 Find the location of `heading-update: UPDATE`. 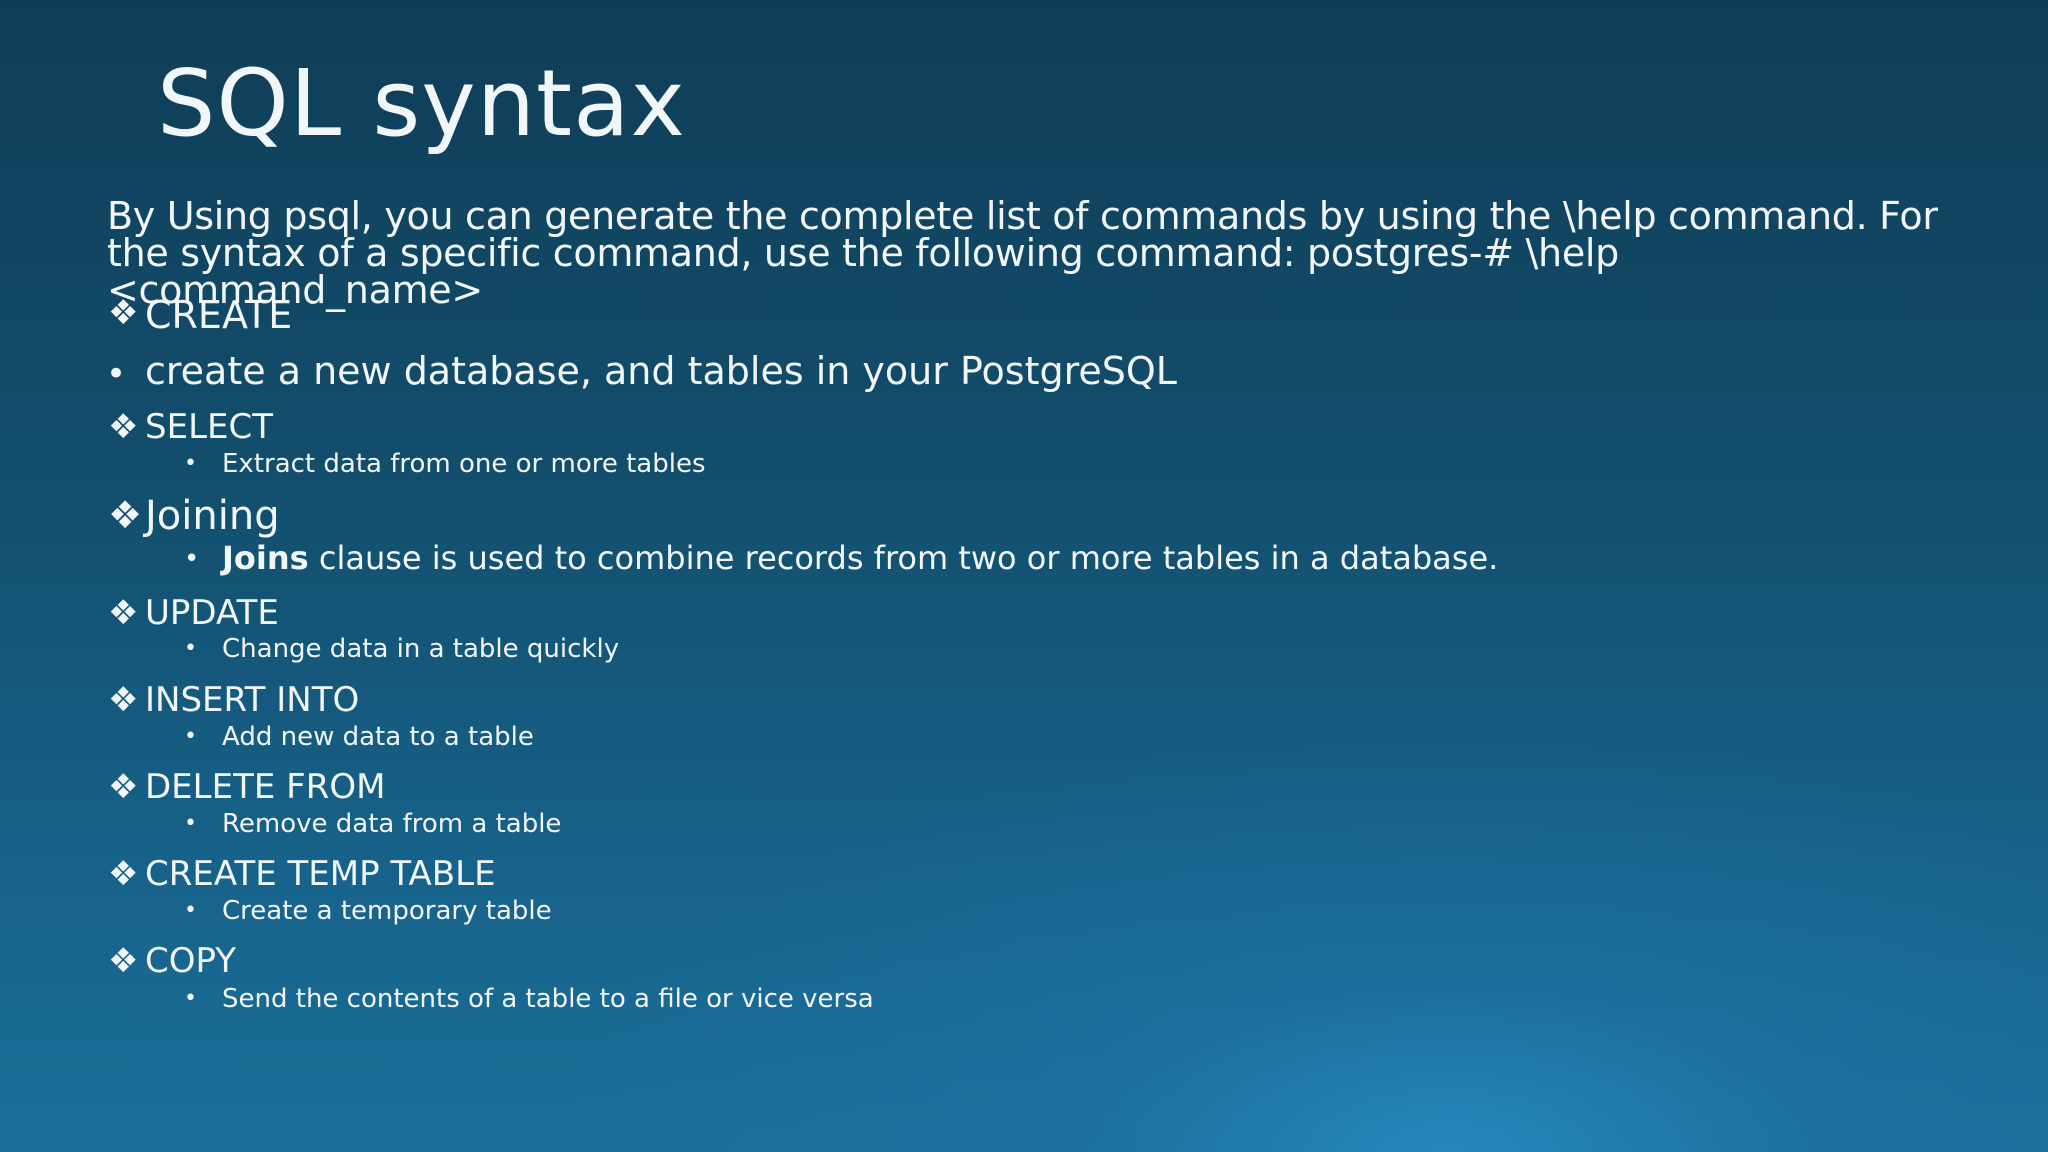

heading-update: UPDATE is located at coordinates (212, 613).